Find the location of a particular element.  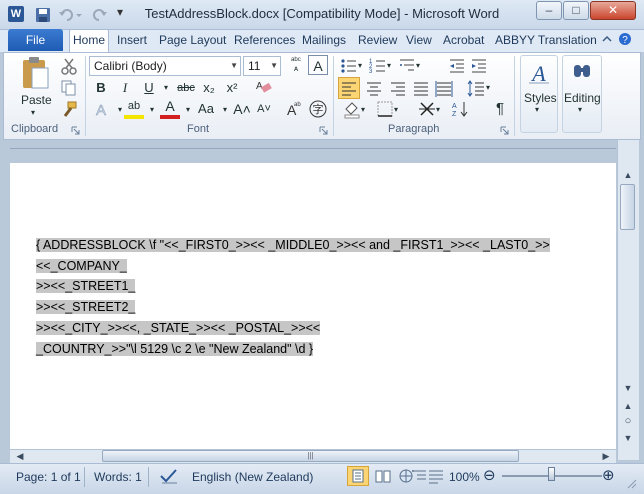

align-center-icon is located at coordinates (374, 88).